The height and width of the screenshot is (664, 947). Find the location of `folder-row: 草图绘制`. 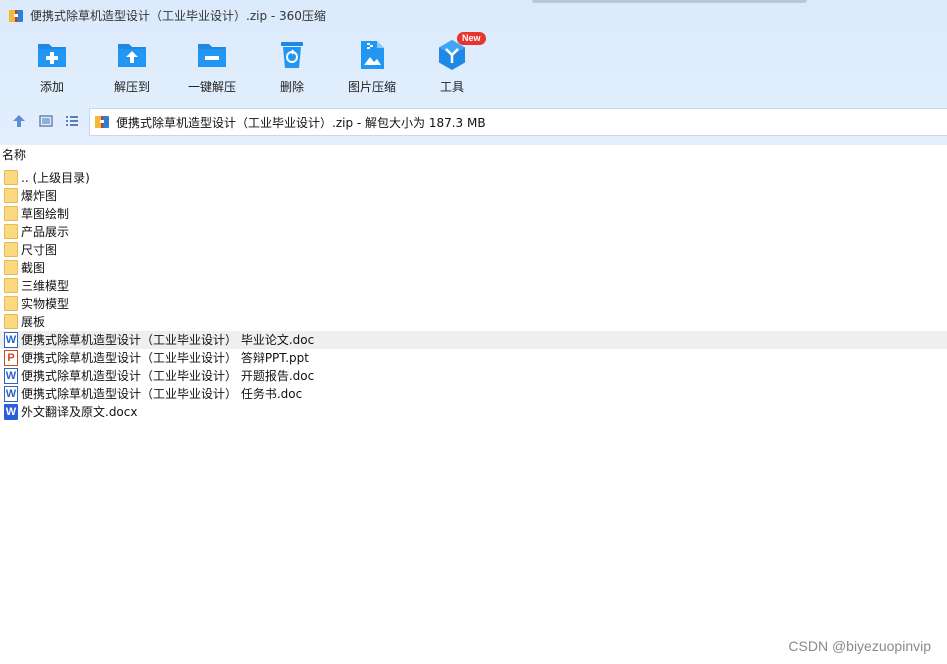

folder-row: 草图绘制 is located at coordinates (473, 214).